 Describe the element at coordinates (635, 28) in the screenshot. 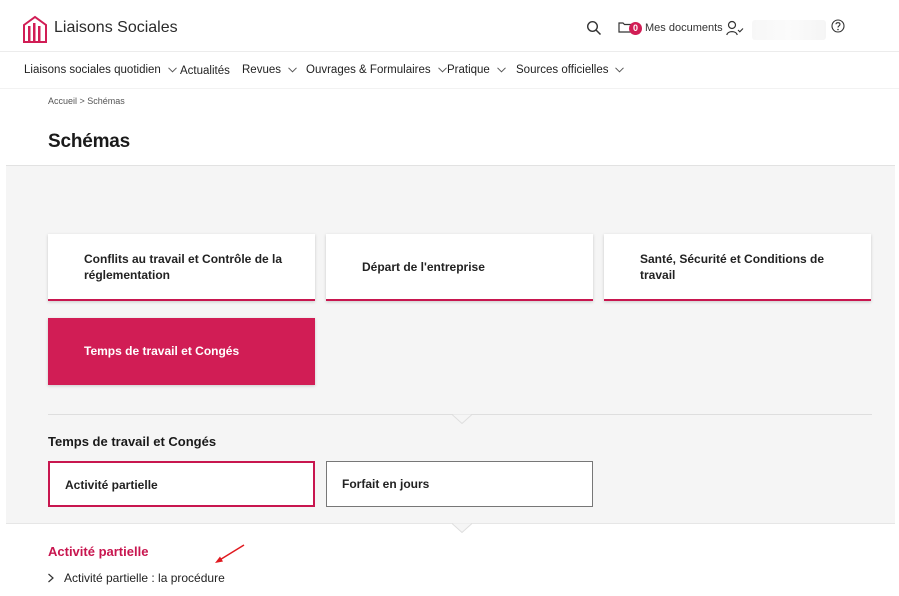

I see `documents-count-badge: 0` at that location.